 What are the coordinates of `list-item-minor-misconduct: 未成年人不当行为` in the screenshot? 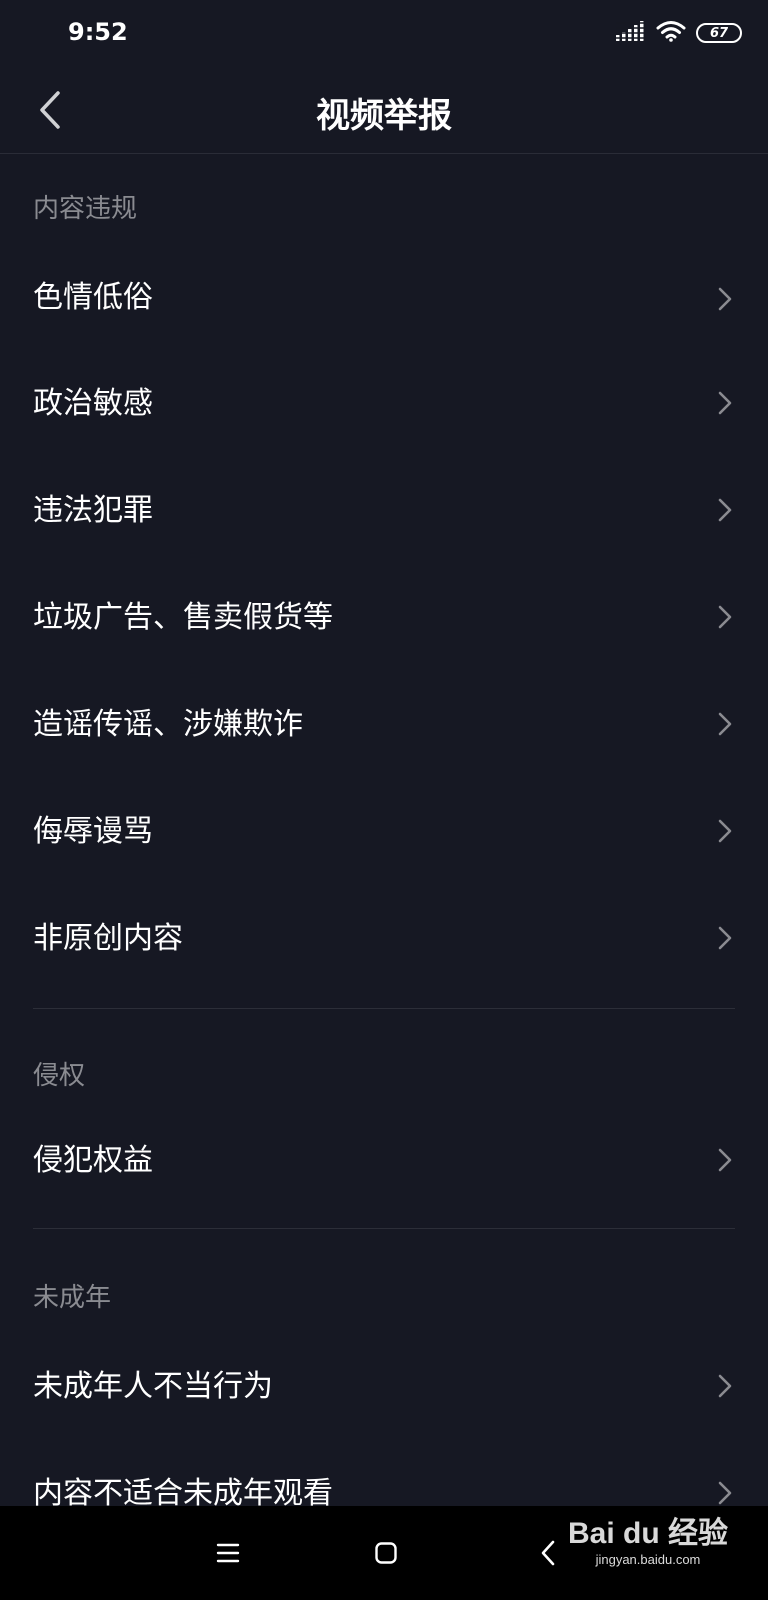 It's located at (384, 1386).